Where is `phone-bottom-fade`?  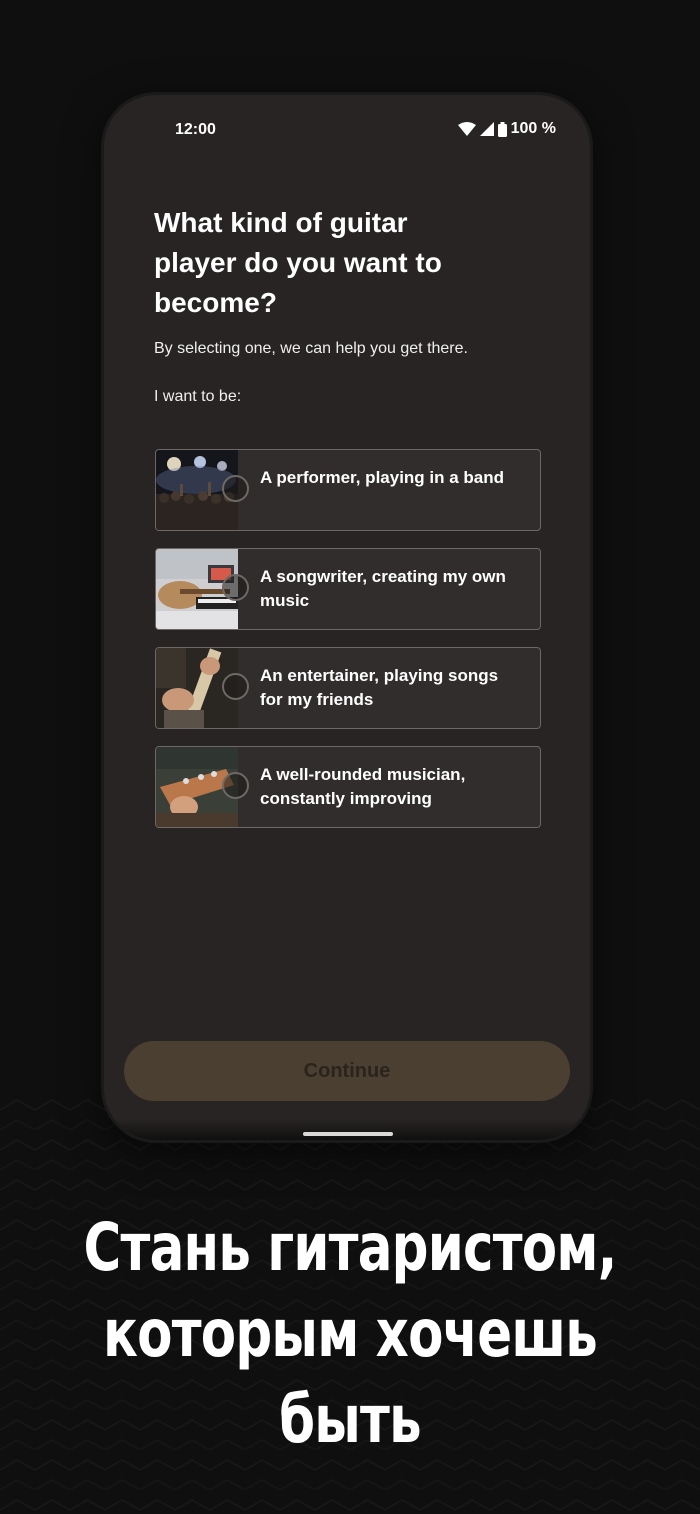
phone-bottom-fade is located at coordinates (347, 1130).